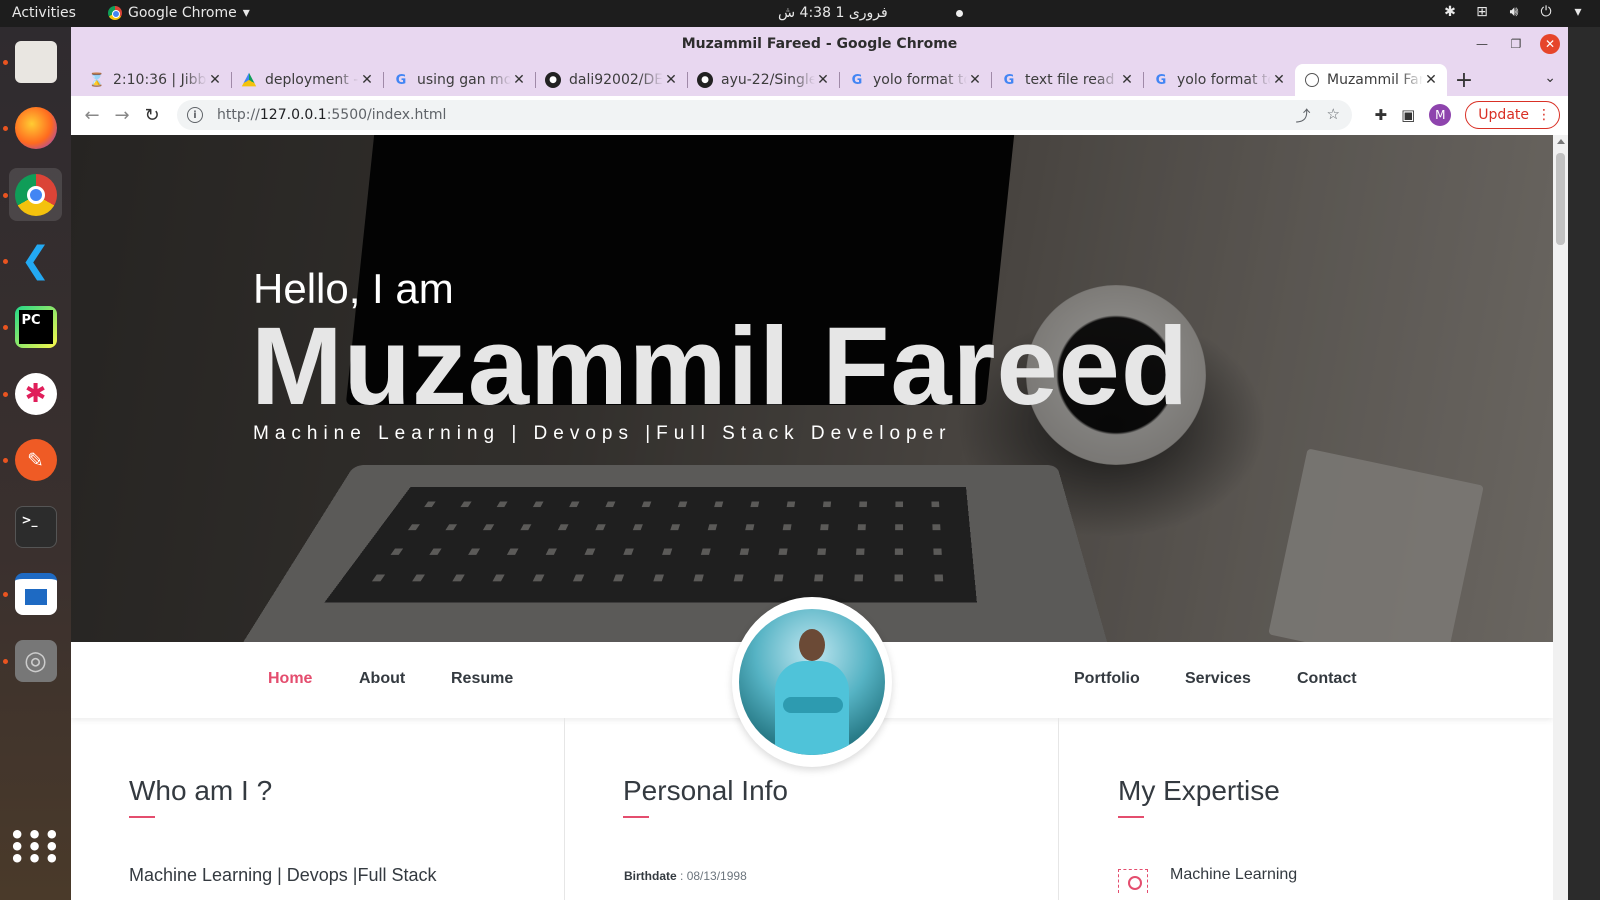 This screenshot has width=1600, height=900. What do you see at coordinates (1218, 679) in the screenshot?
I see `nav-services: Services` at bounding box center [1218, 679].